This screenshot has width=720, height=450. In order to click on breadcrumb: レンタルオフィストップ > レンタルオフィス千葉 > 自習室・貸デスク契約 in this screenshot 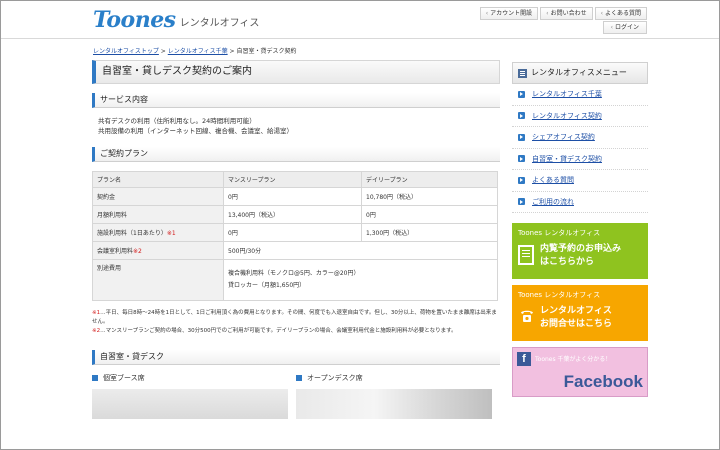, I will do `click(194, 50)`.